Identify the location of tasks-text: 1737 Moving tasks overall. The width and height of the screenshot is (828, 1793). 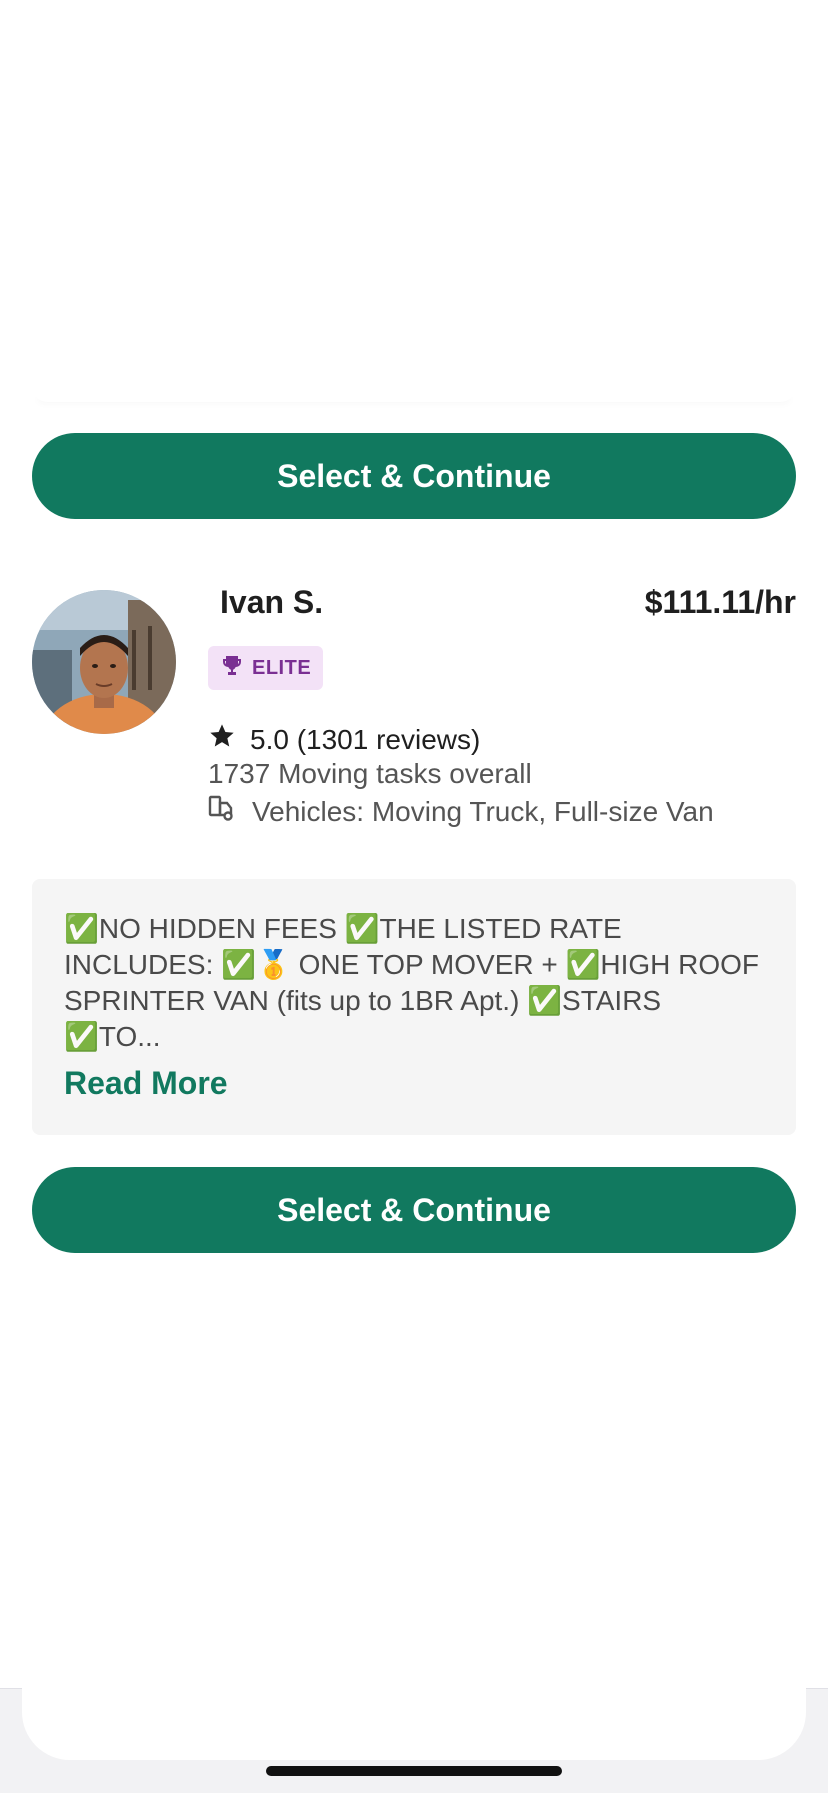
(370, 773).